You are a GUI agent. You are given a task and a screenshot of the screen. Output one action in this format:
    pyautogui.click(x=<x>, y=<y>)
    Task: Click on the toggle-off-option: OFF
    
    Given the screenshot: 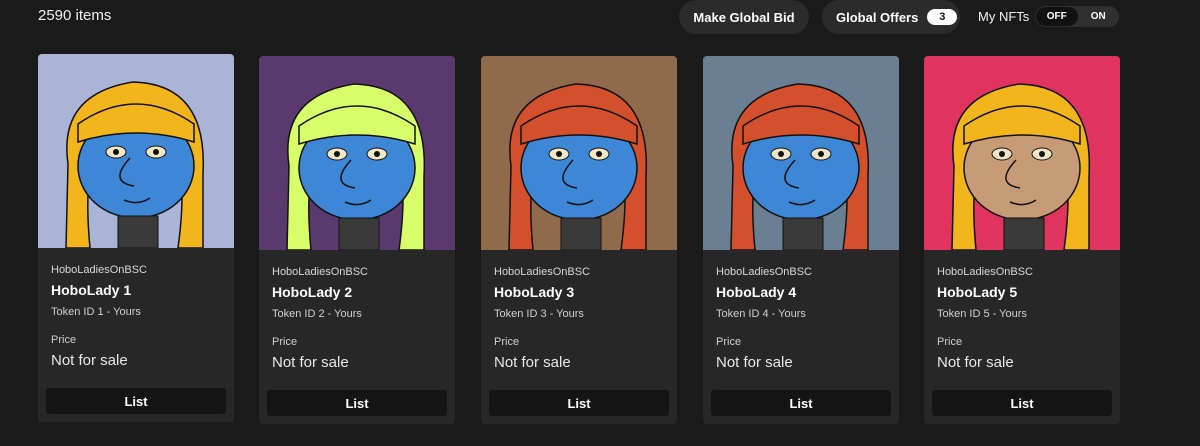 What is the action you would take?
    pyautogui.click(x=1057, y=16)
    